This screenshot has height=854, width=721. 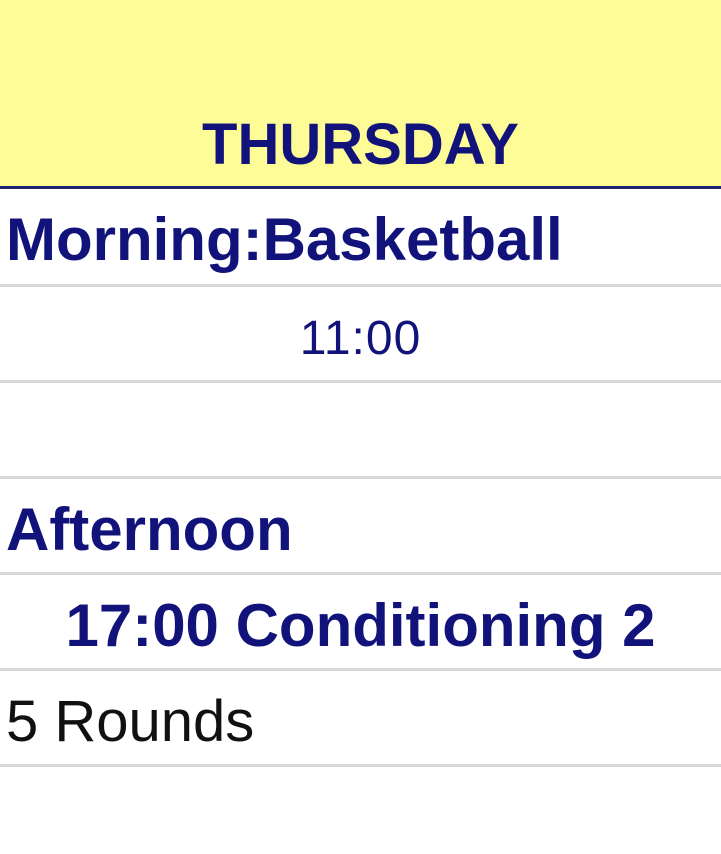 I want to click on schedule-row-morning-time: 11:00, so click(x=360, y=335).